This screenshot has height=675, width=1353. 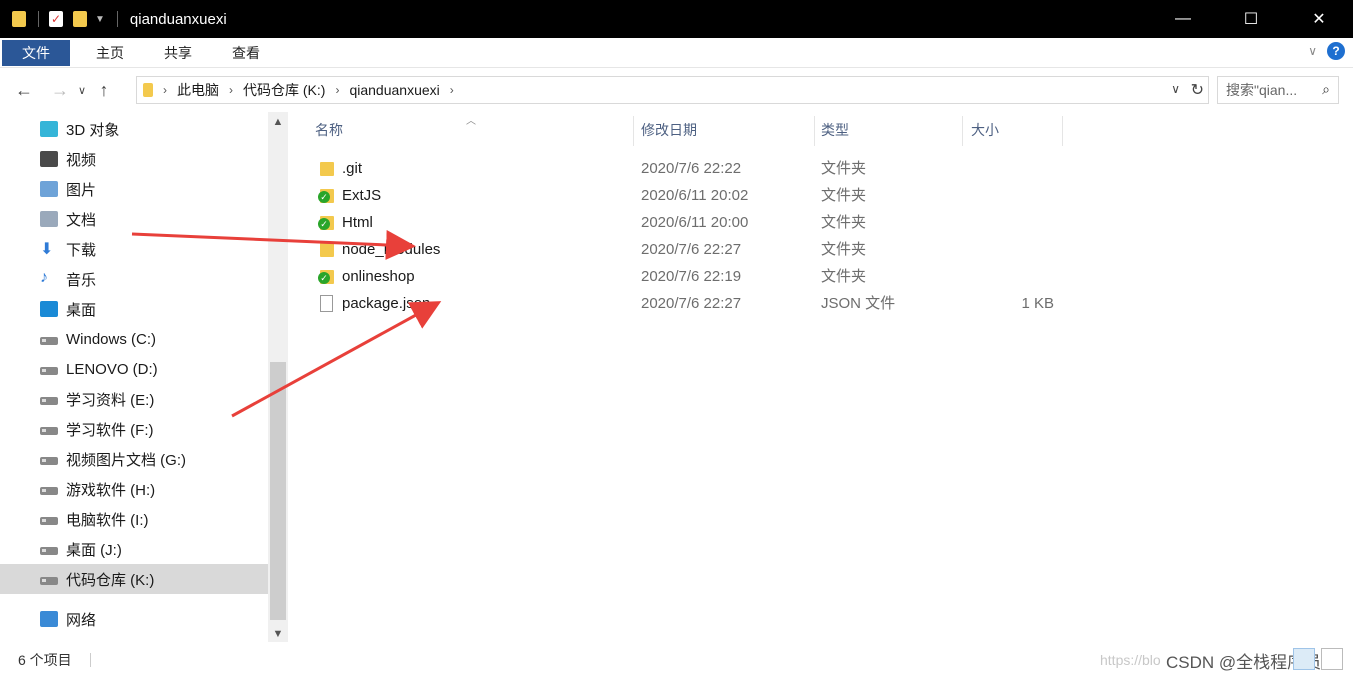 What do you see at coordinates (386, 303) in the screenshot?
I see `file-name: package.json` at bounding box center [386, 303].